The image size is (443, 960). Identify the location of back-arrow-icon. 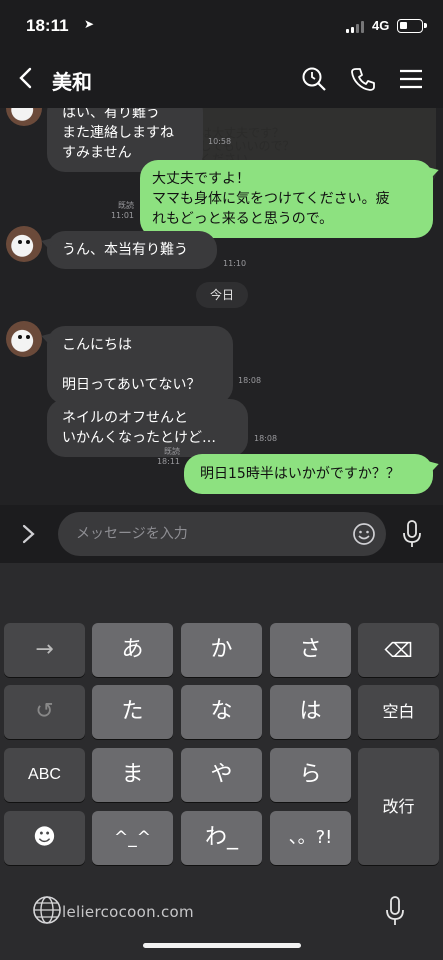
(27, 78).